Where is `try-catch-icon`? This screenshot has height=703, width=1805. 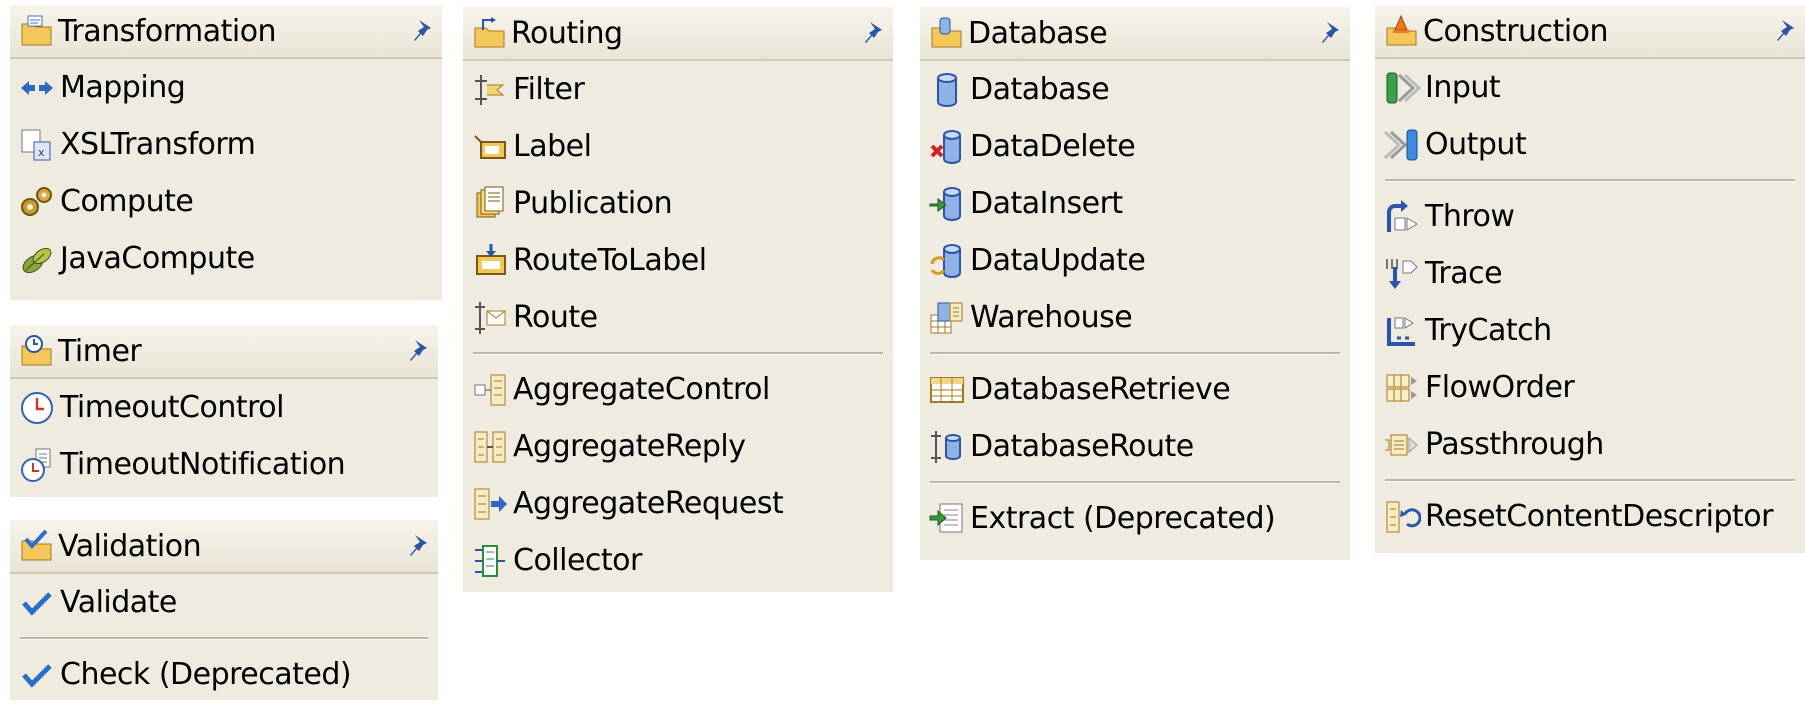
try-catch-icon is located at coordinates (1401, 331).